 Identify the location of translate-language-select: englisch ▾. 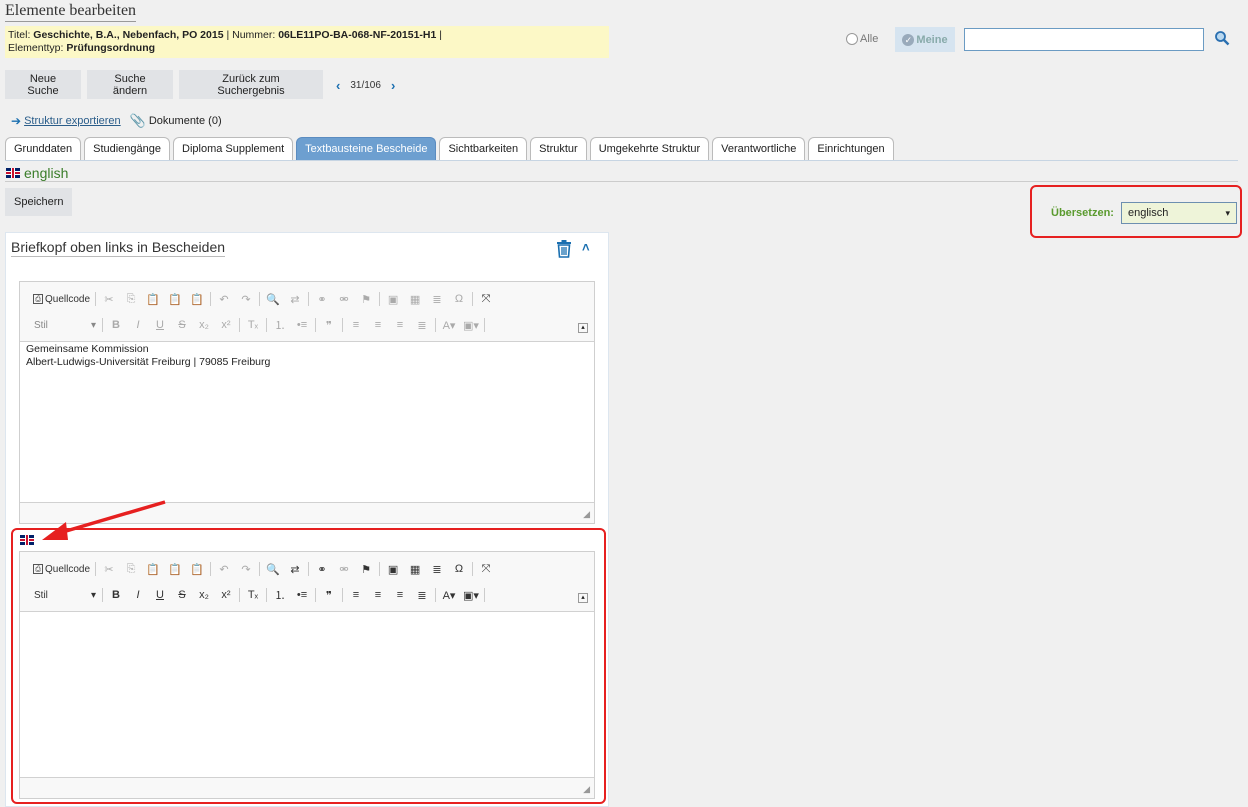
(1179, 213).